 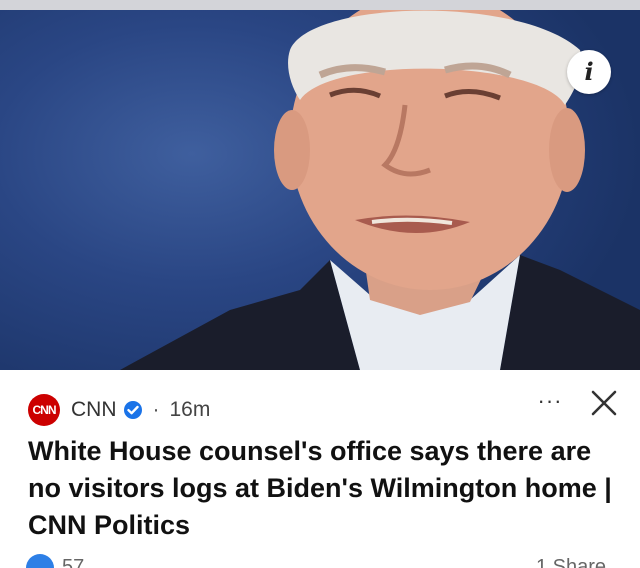 I want to click on more-options-button: ···, so click(x=550, y=404).